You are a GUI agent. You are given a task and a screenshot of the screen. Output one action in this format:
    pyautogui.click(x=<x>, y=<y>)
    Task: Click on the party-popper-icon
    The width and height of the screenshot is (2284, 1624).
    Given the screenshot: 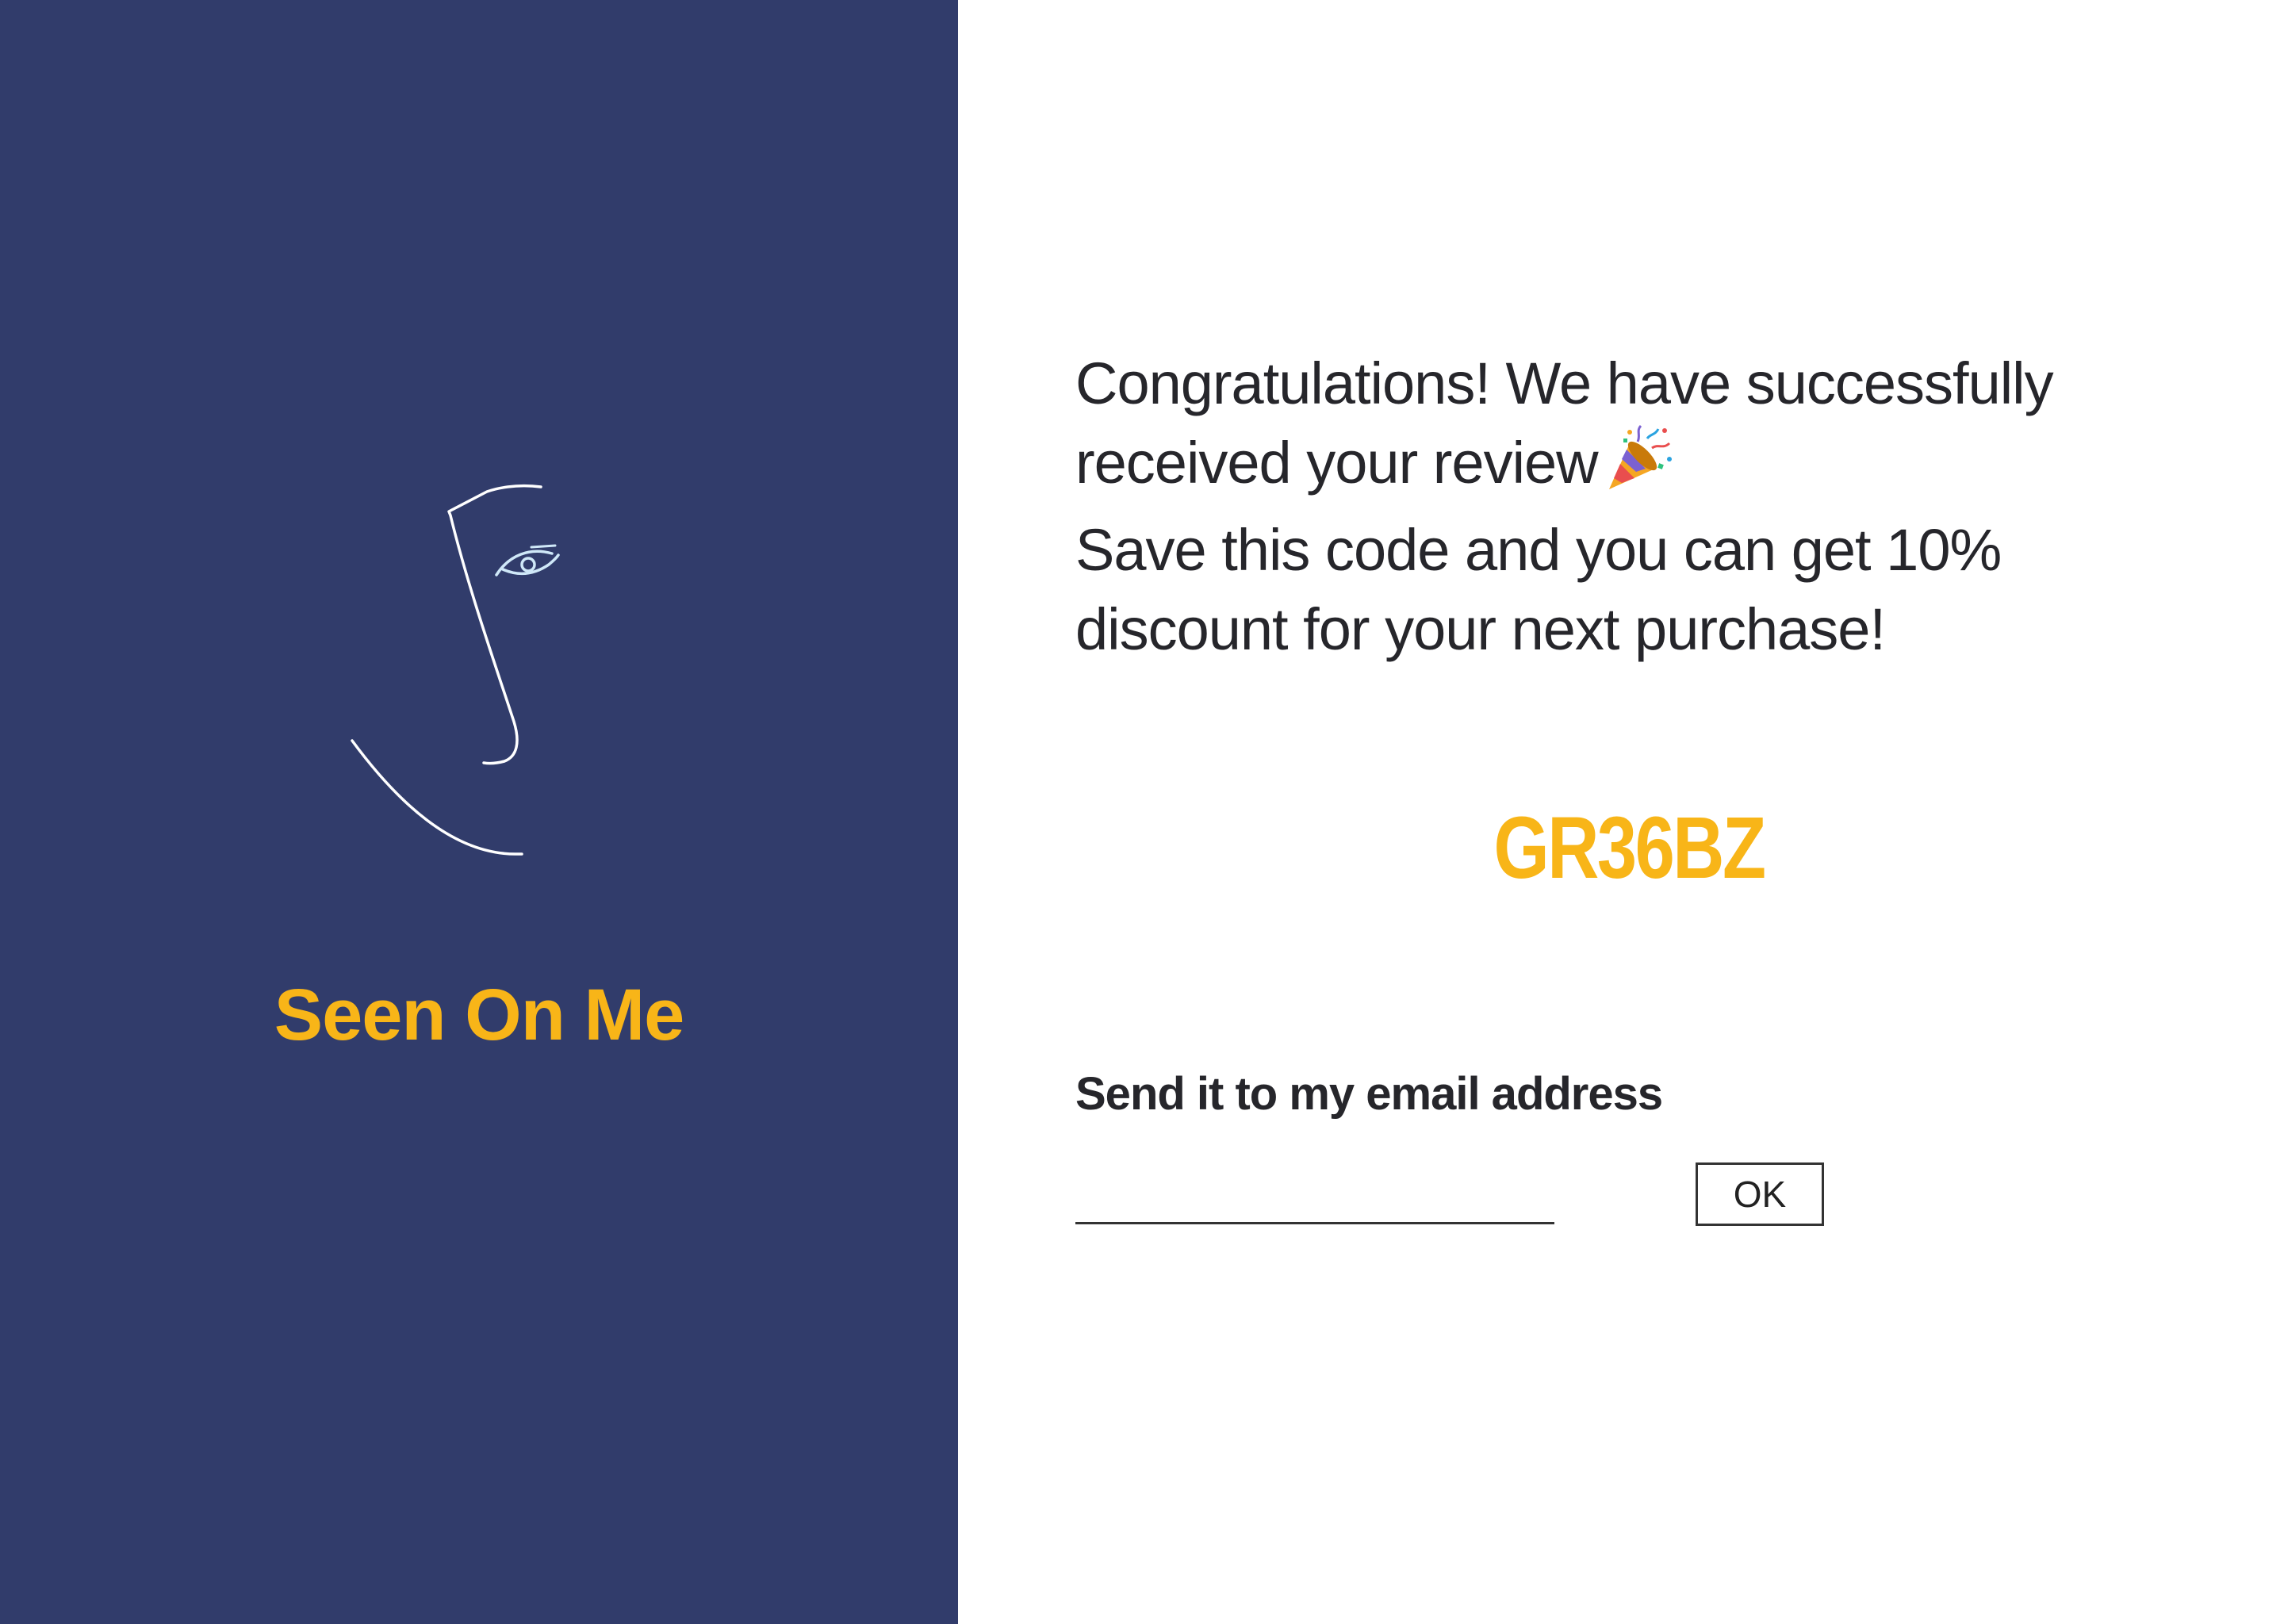 What is the action you would take?
    pyautogui.click(x=1640, y=456)
    